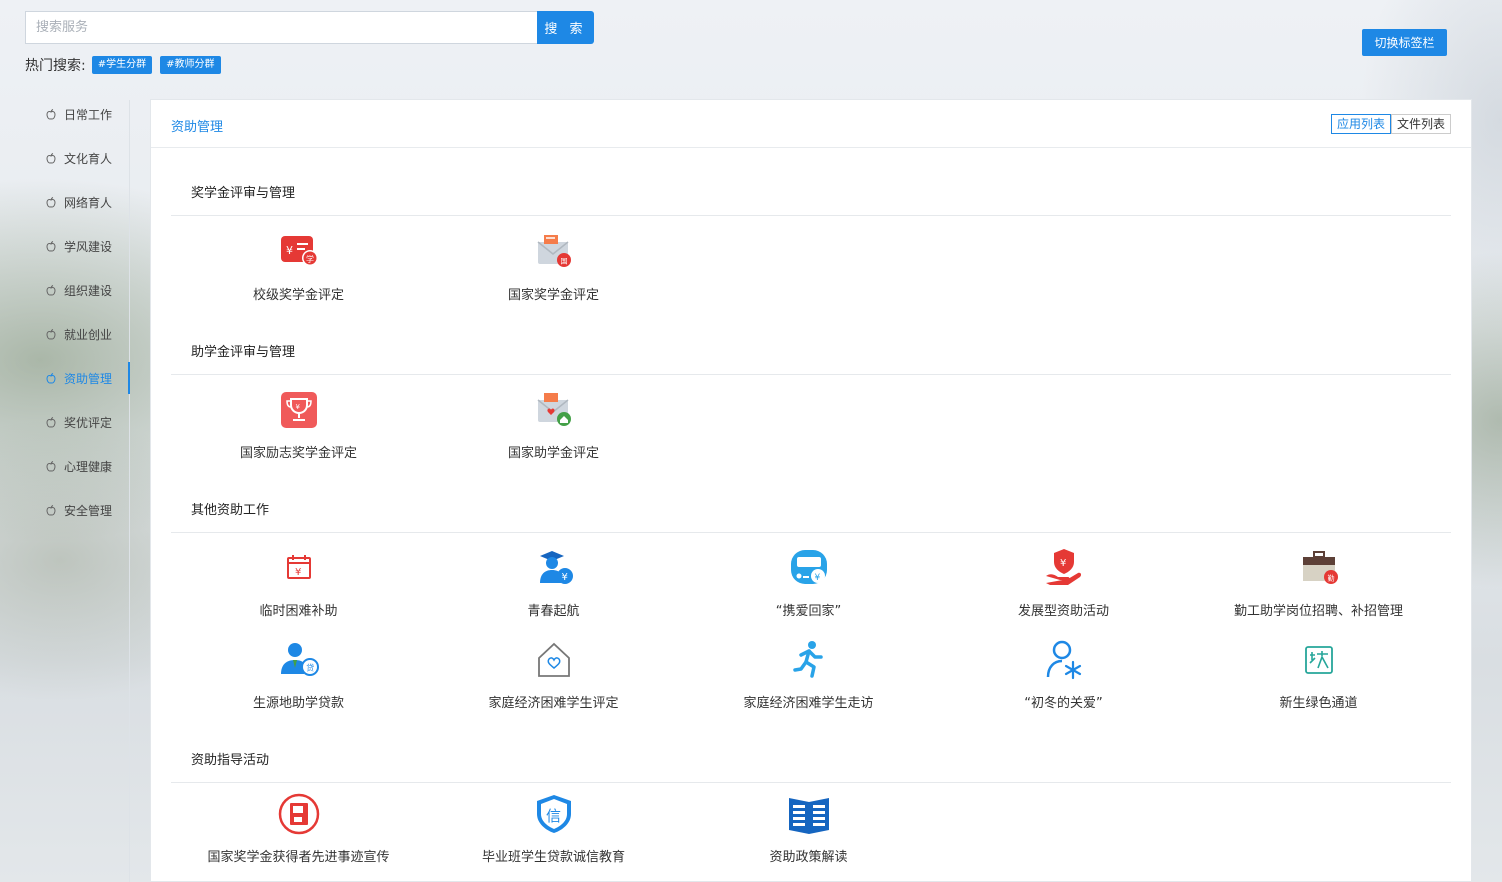 Image resolution: width=1502 pixels, height=882 pixels. Describe the element at coordinates (808, 674) in the screenshot. I see `tile-hardship-visit: 家庭经济困难学生走访` at that location.